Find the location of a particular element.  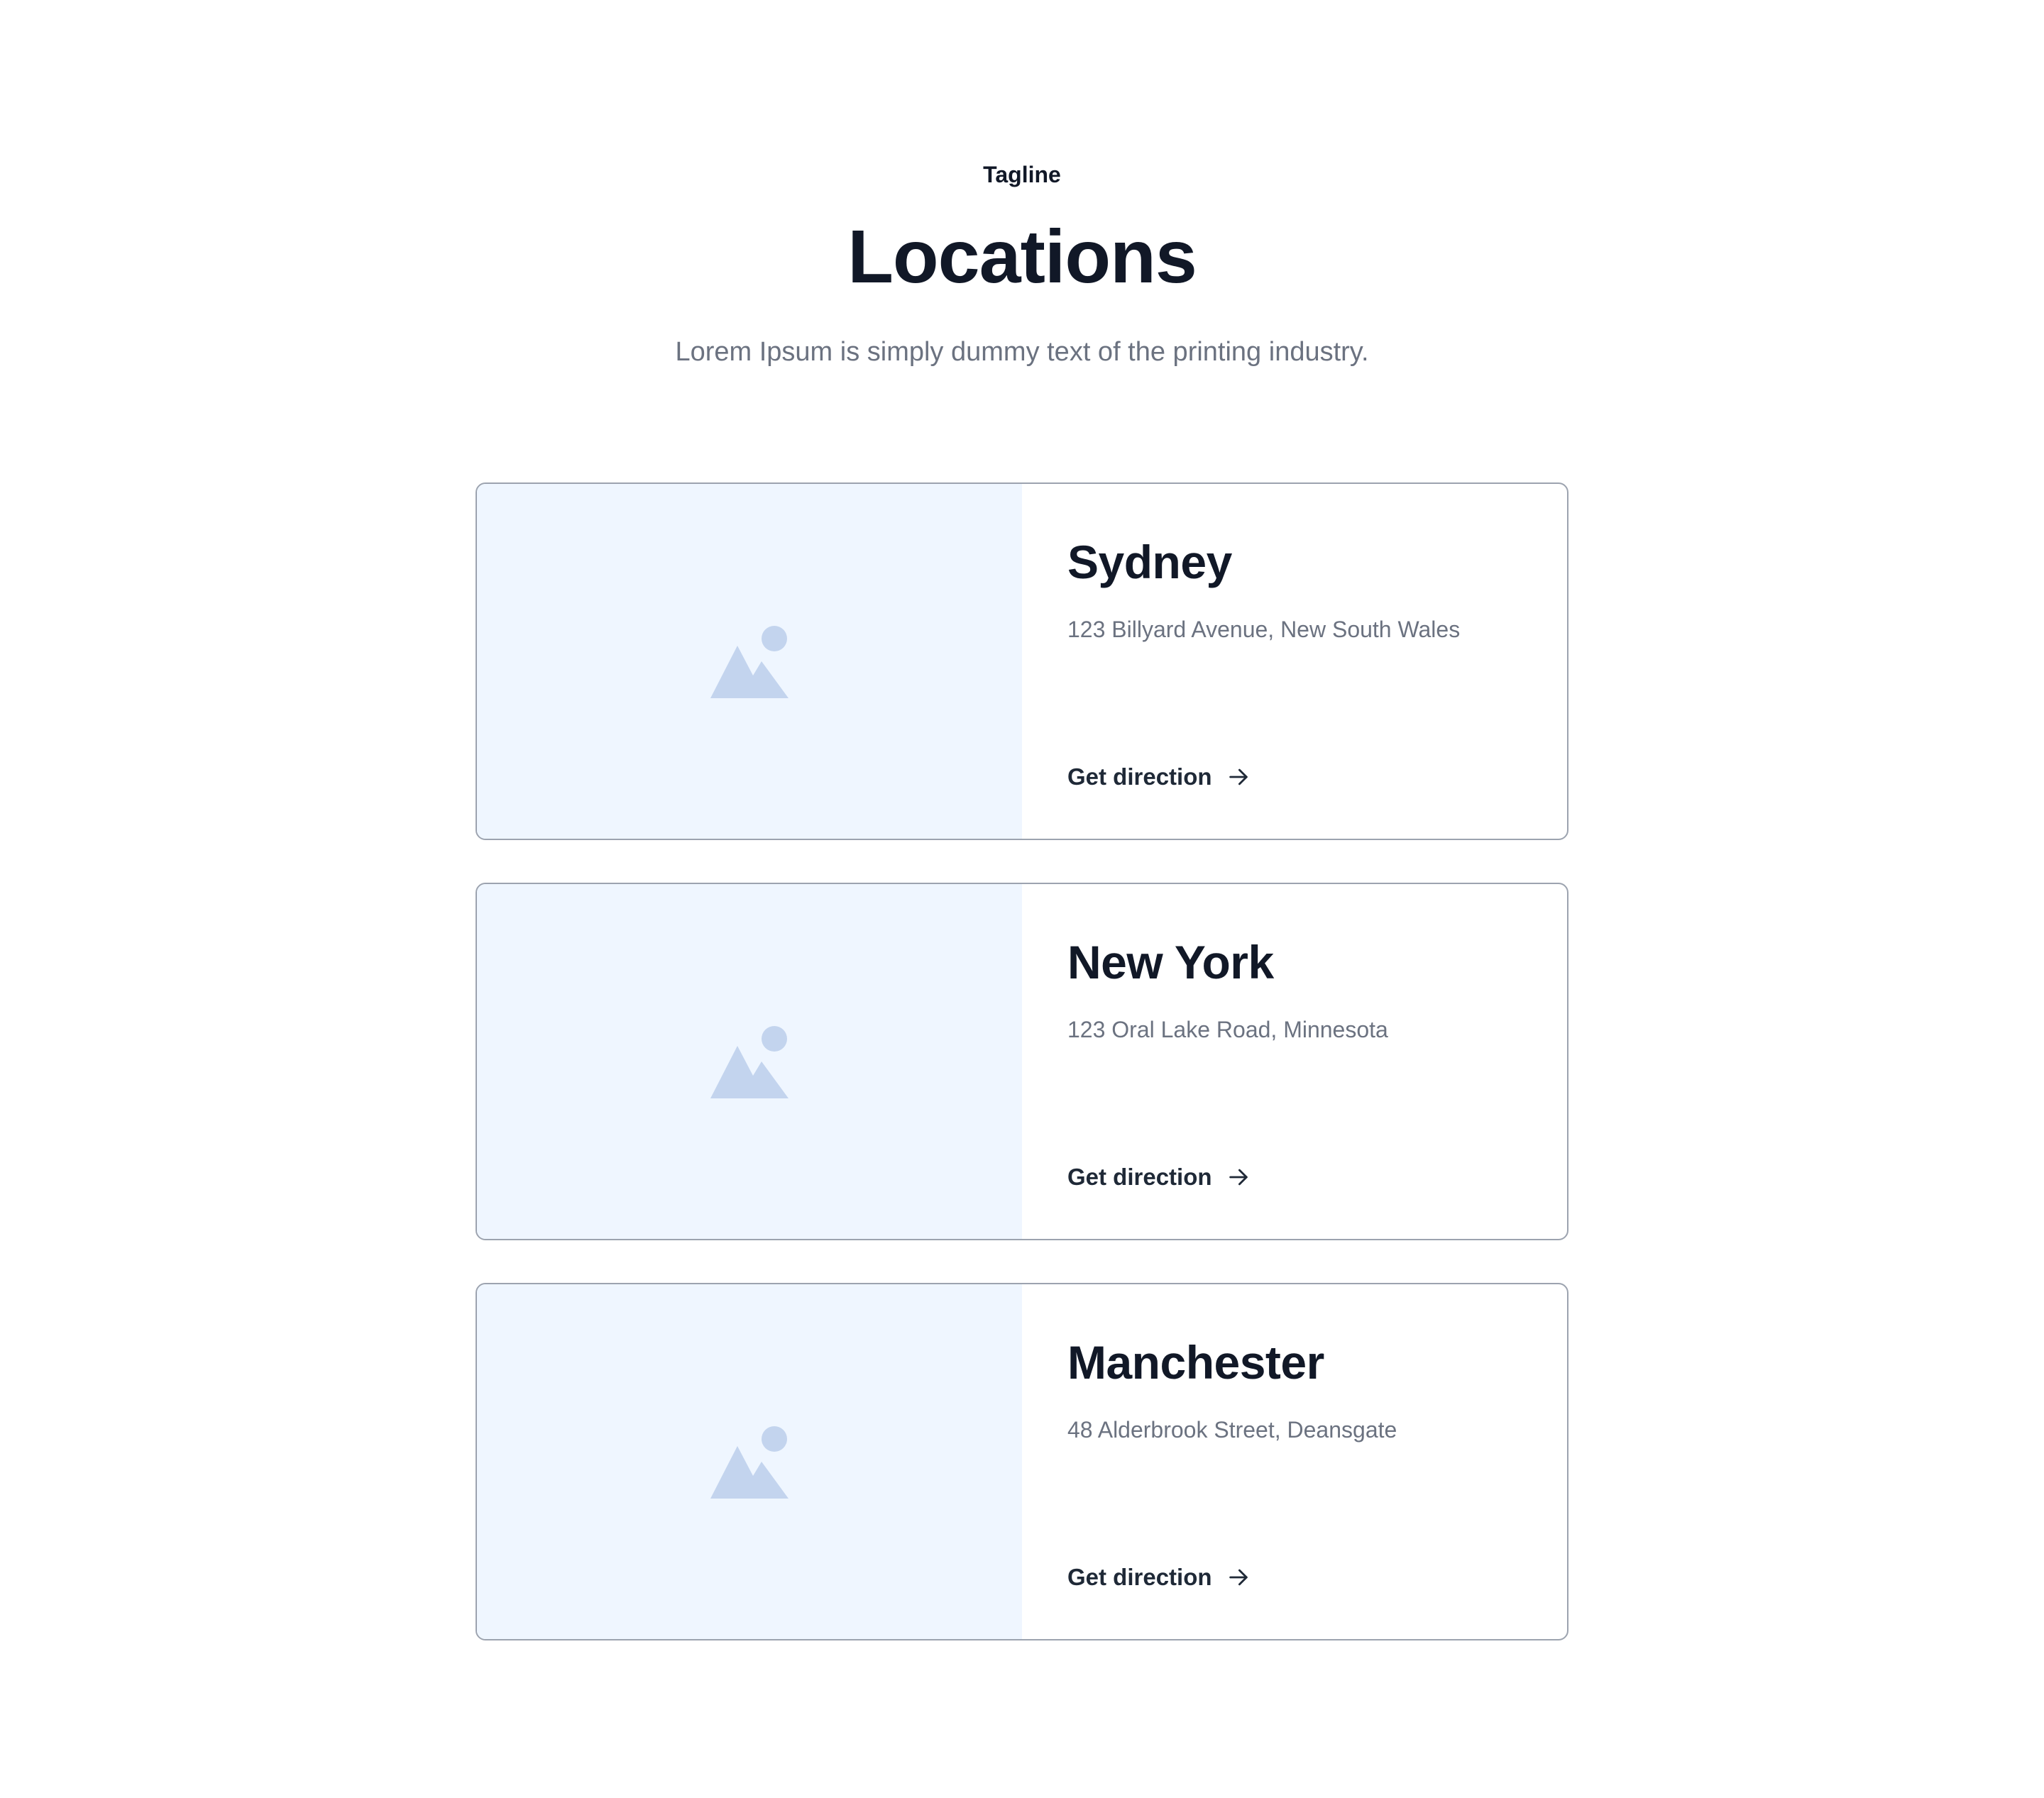

location-name: Sydney is located at coordinates (1149, 562).